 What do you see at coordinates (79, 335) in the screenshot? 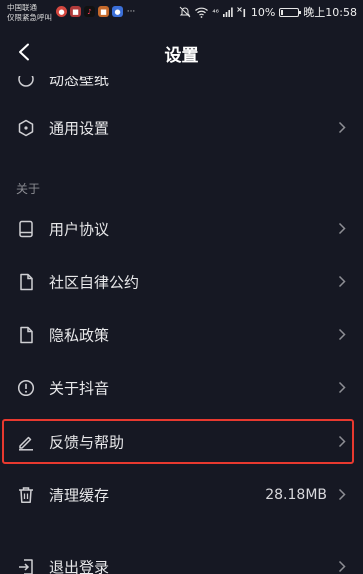
I see `settings-row-label: 隐私政策` at bounding box center [79, 335].